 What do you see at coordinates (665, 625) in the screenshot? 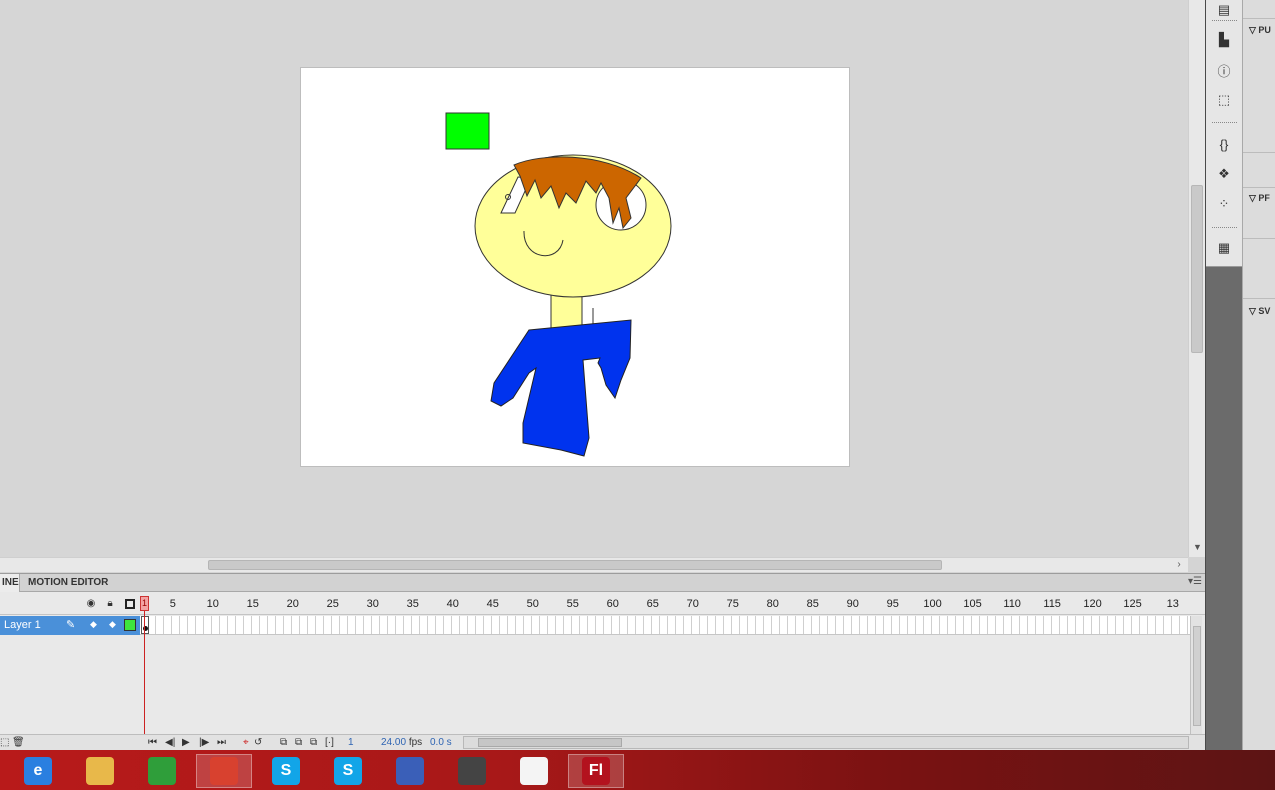
I see `frames-grid` at bounding box center [665, 625].